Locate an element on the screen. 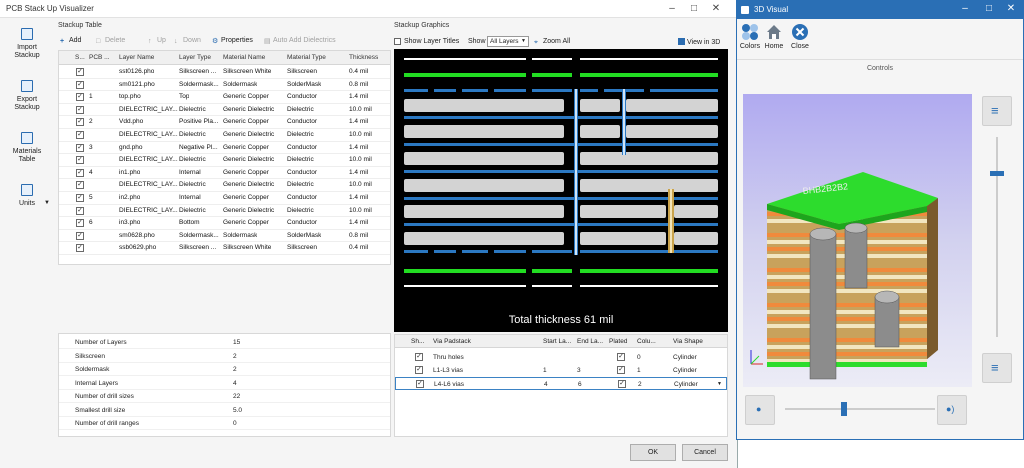 The width and height of the screenshot is (1024, 468). cell-mtype: Conductor is located at coordinates (302, 197).